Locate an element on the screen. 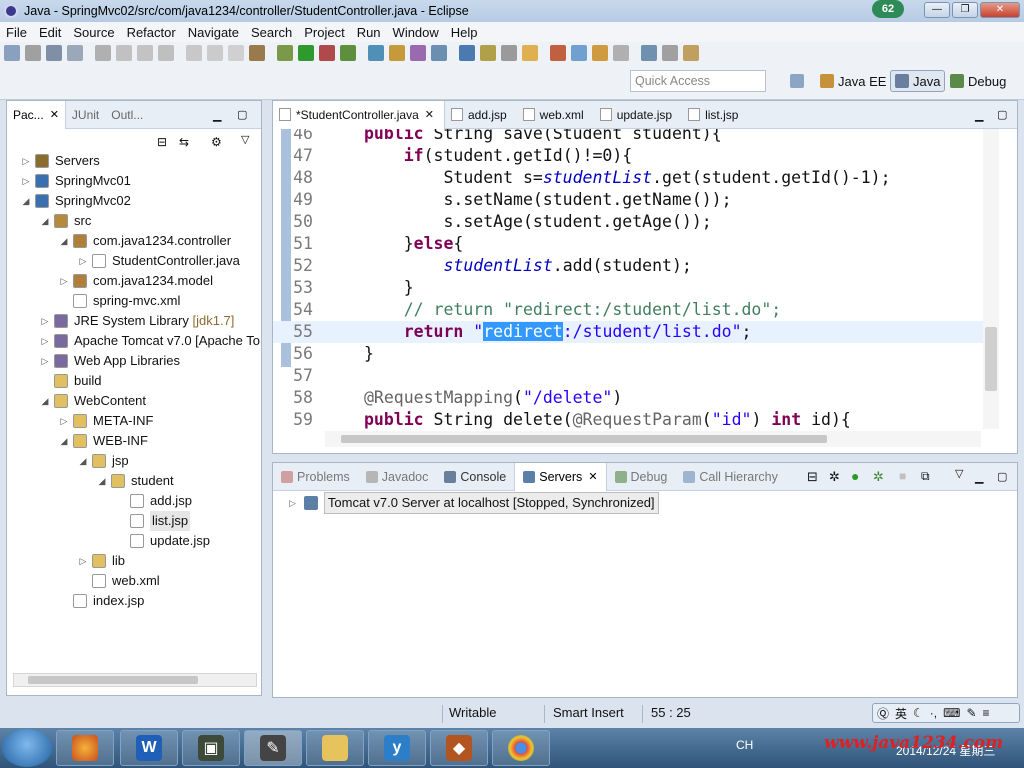 The width and height of the screenshot is (1024, 768). view-menu-icon: ⚙ is located at coordinates (216, 142).